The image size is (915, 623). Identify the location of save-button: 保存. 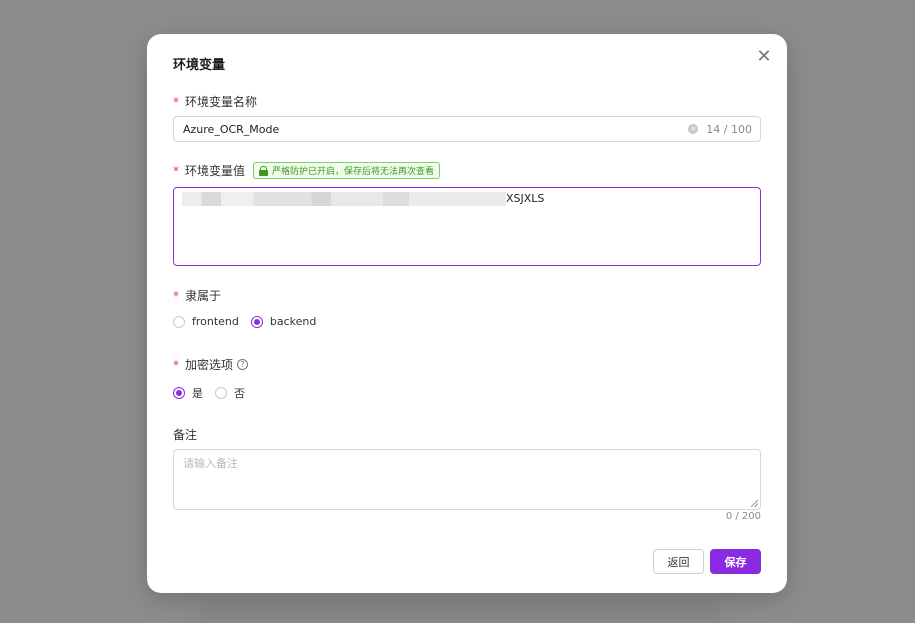
(735, 561).